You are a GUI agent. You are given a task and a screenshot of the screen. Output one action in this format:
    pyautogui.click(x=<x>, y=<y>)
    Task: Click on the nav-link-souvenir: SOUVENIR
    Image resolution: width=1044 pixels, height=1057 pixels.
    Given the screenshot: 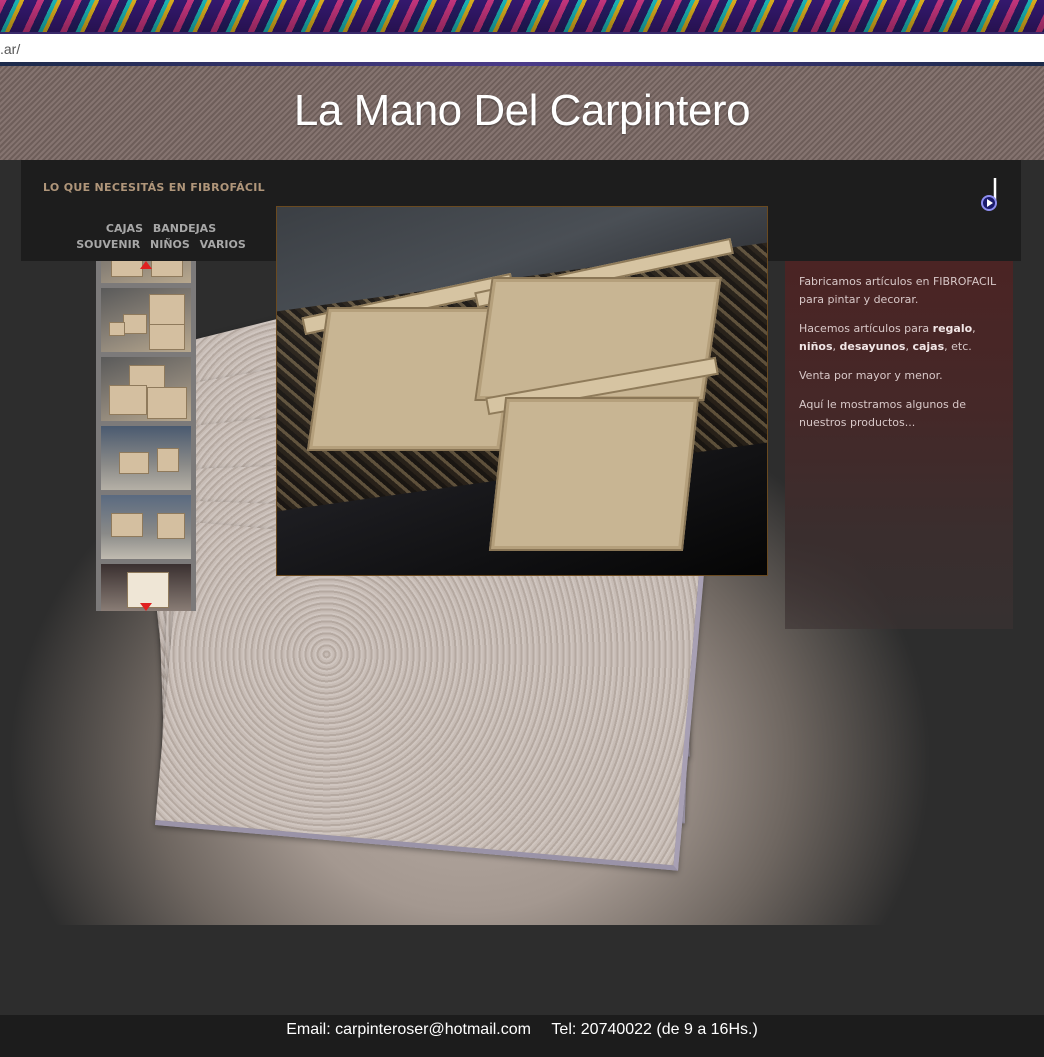 What is the action you would take?
    pyautogui.click(x=108, y=244)
    